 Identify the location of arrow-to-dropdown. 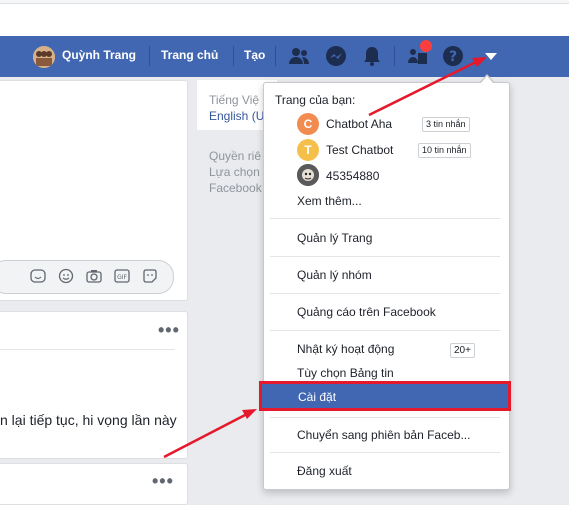
(422, 88).